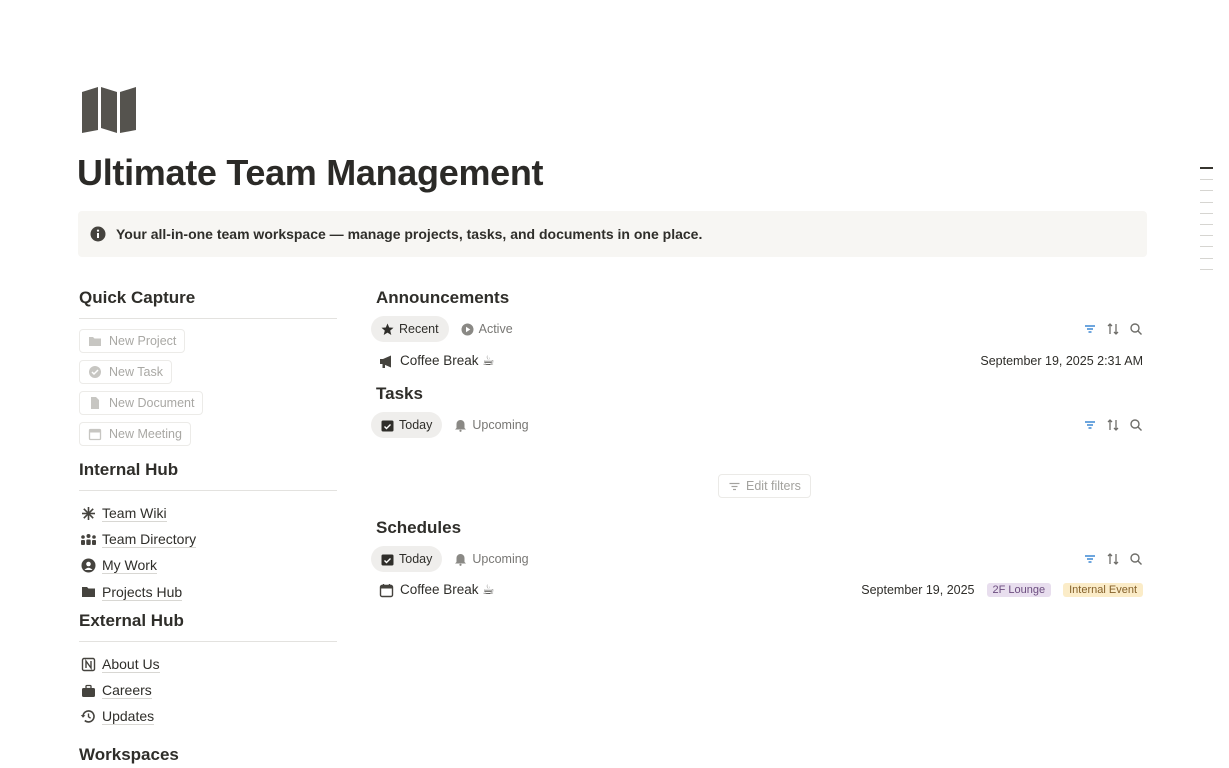 Image resolution: width=1229 pixels, height=768 pixels. I want to click on schedules-title: Schedules, so click(419, 527).